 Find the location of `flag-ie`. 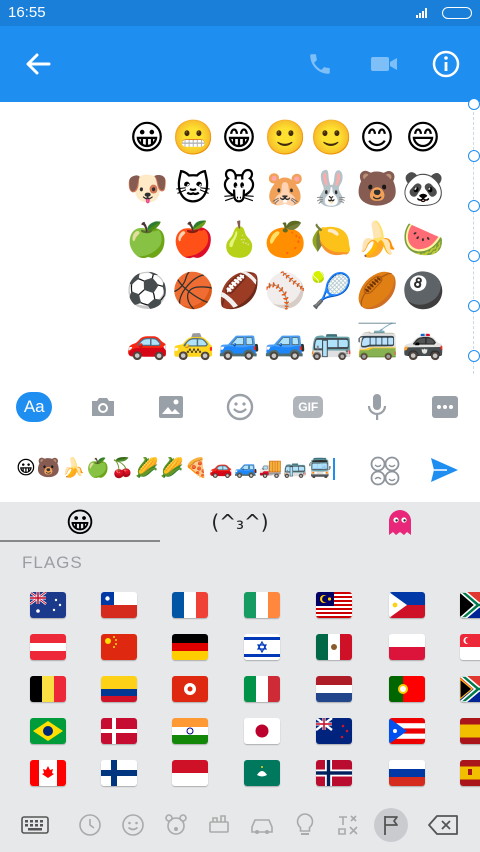

flag-ie is located at coordinates (262, 605).